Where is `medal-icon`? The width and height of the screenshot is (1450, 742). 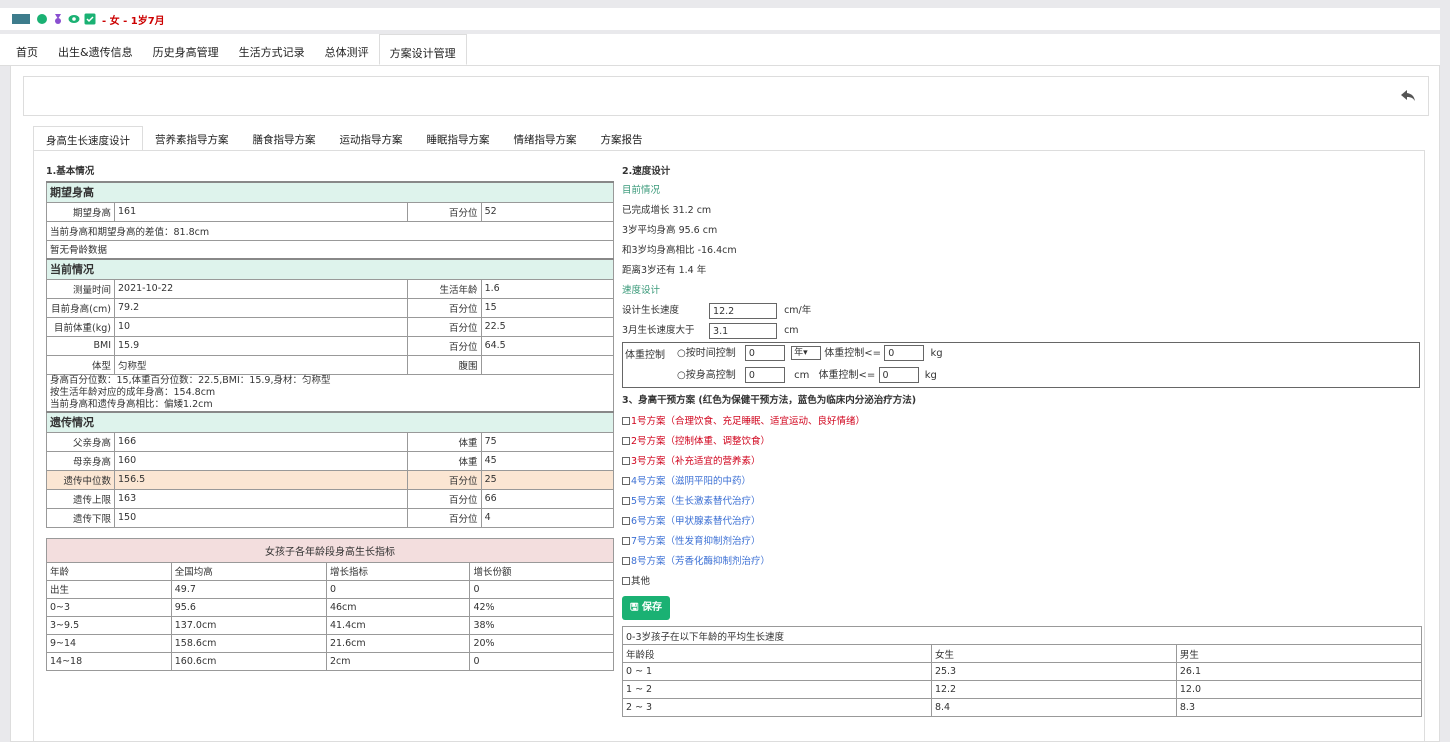
medal-icon is located at coordinates (58, 19).